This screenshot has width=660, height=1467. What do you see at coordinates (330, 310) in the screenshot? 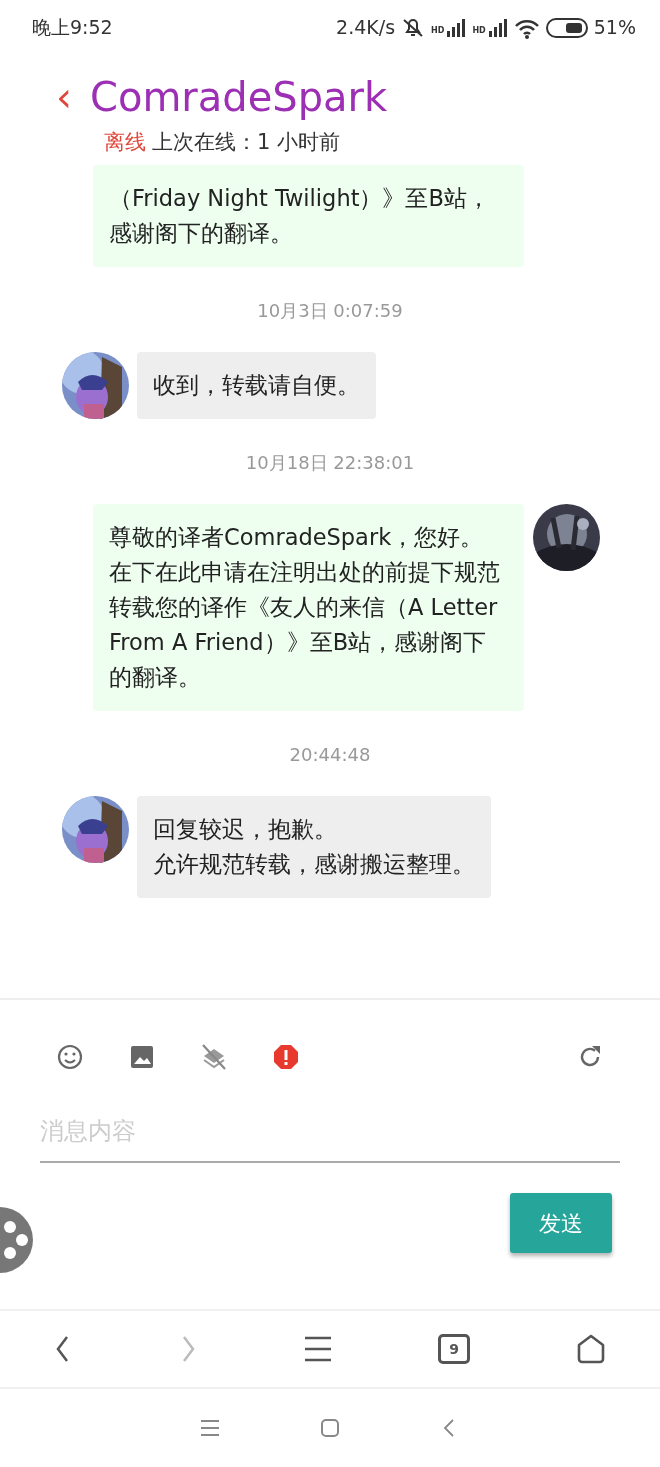
I see `timestamp: 10月3日 0:07:59` at bounding box center [330, 310].